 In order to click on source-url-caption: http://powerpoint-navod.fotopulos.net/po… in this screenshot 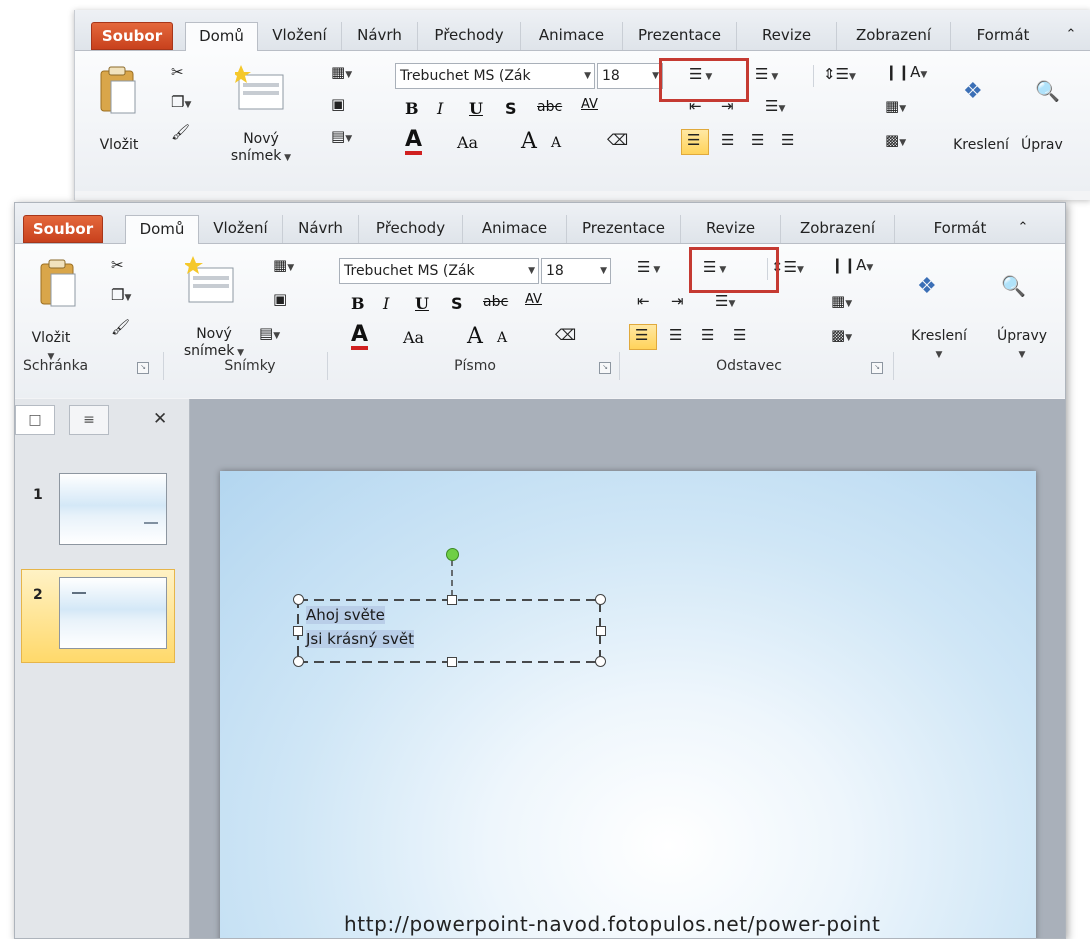, I will do `click(612, 924)`.